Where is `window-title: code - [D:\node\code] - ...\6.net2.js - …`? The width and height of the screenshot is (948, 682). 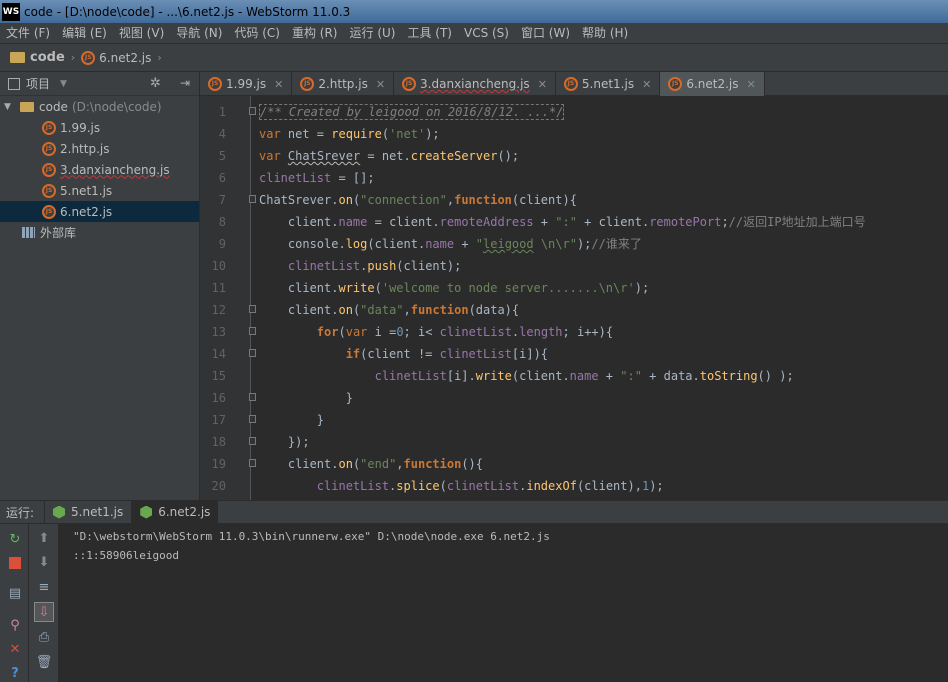 window-title: code - [D:\node\code] - ...\6.net2.js - … is located at coordinates (187, 11).